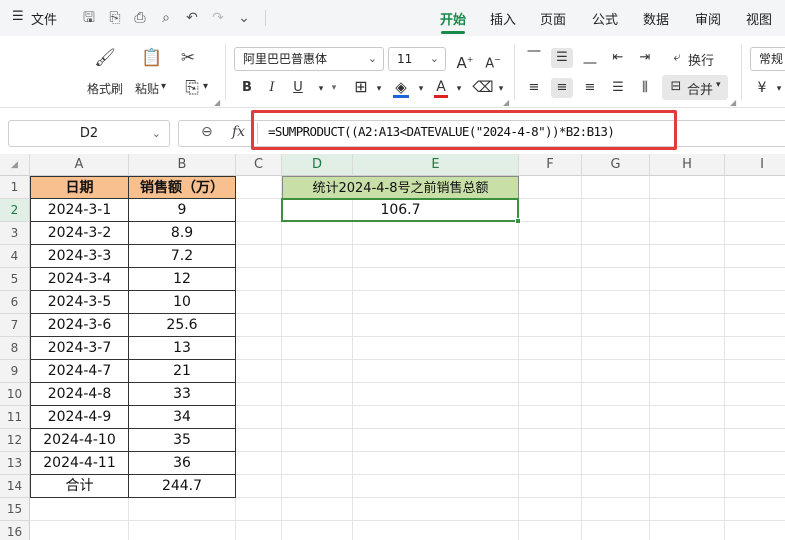  I want to click on column-header-c: C, so click(259, 165).